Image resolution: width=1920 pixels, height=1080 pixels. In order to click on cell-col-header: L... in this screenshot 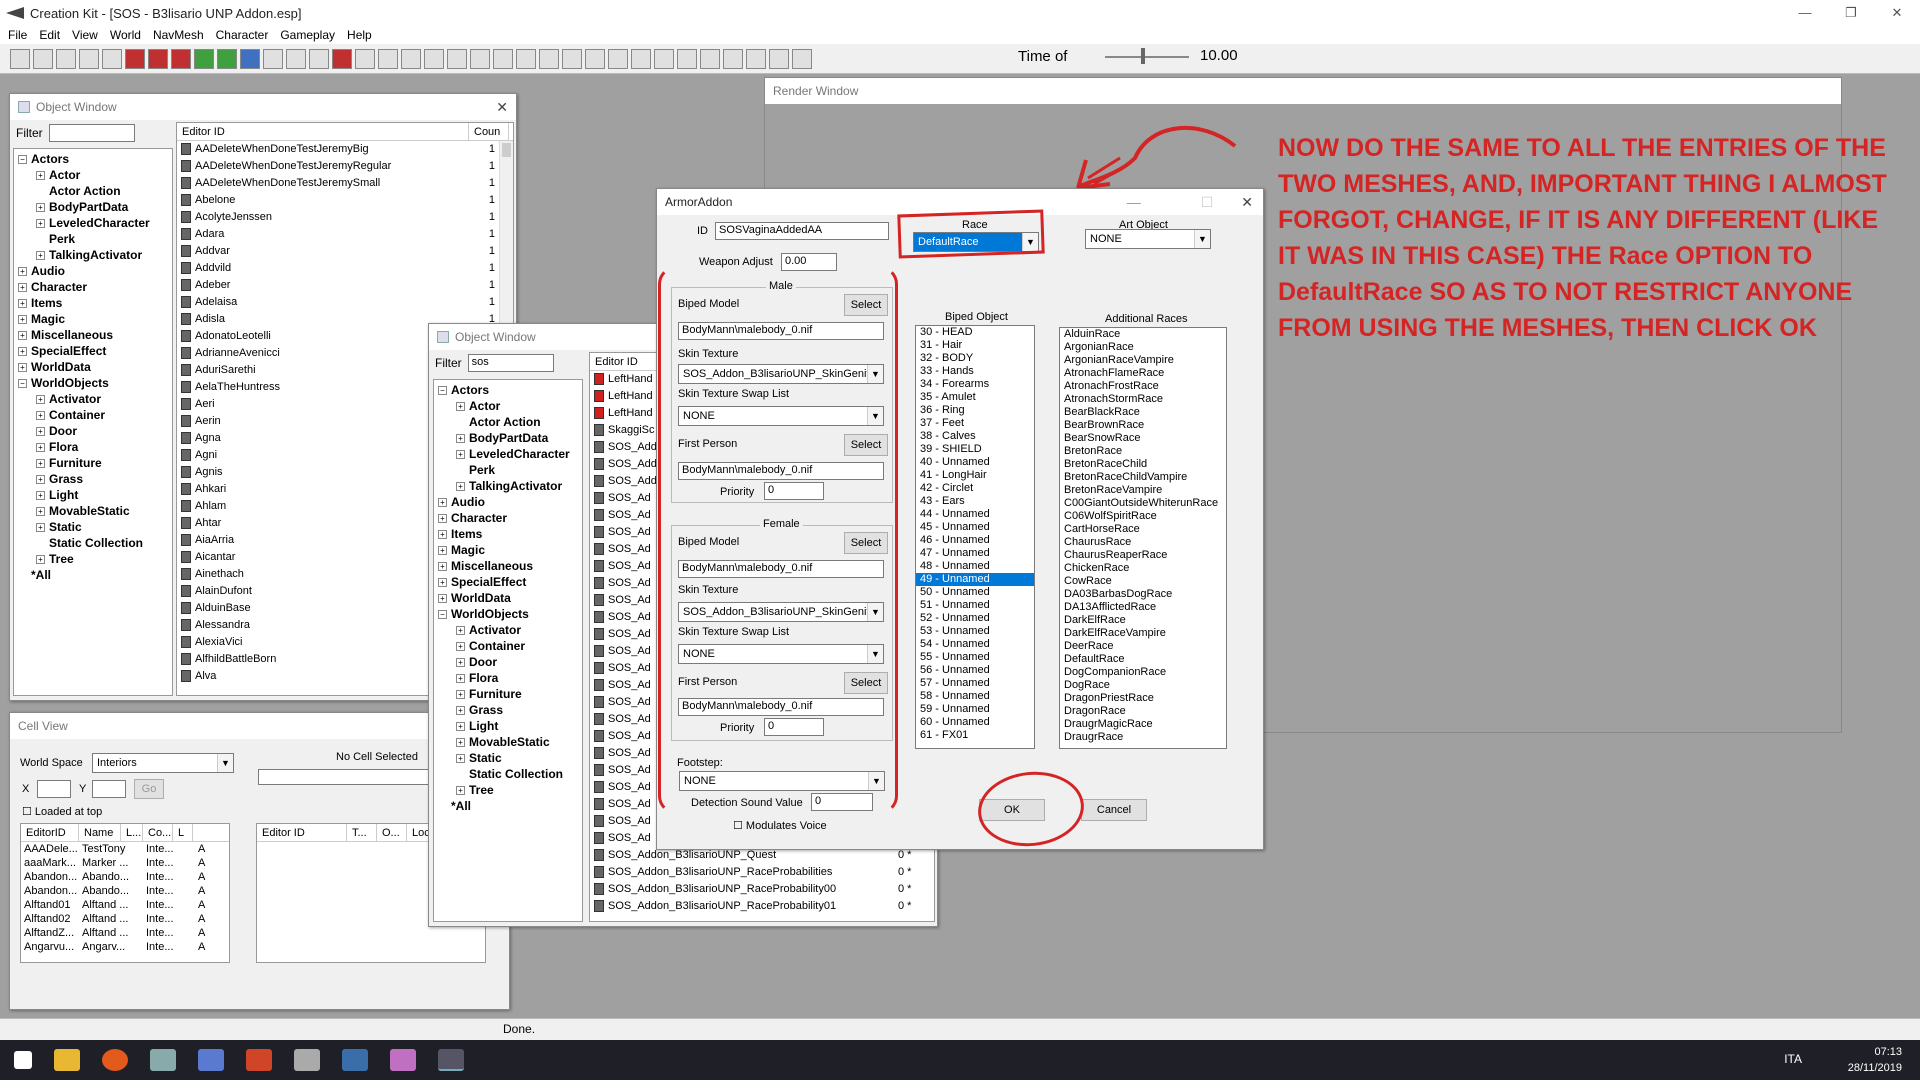, I will do `click(132, 832)`.